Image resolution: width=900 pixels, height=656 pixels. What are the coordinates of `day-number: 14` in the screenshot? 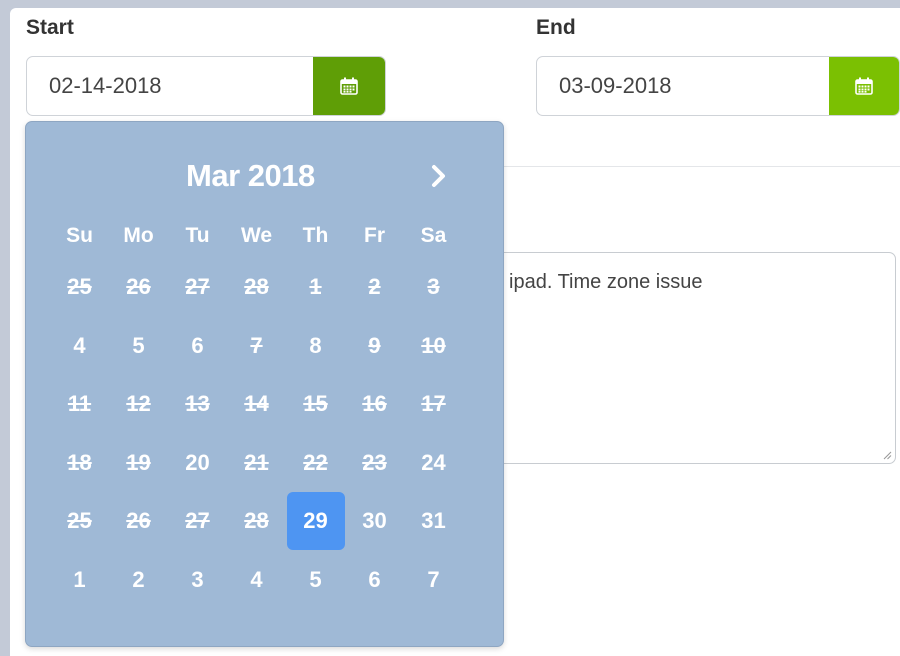 It's located at (256, 404).